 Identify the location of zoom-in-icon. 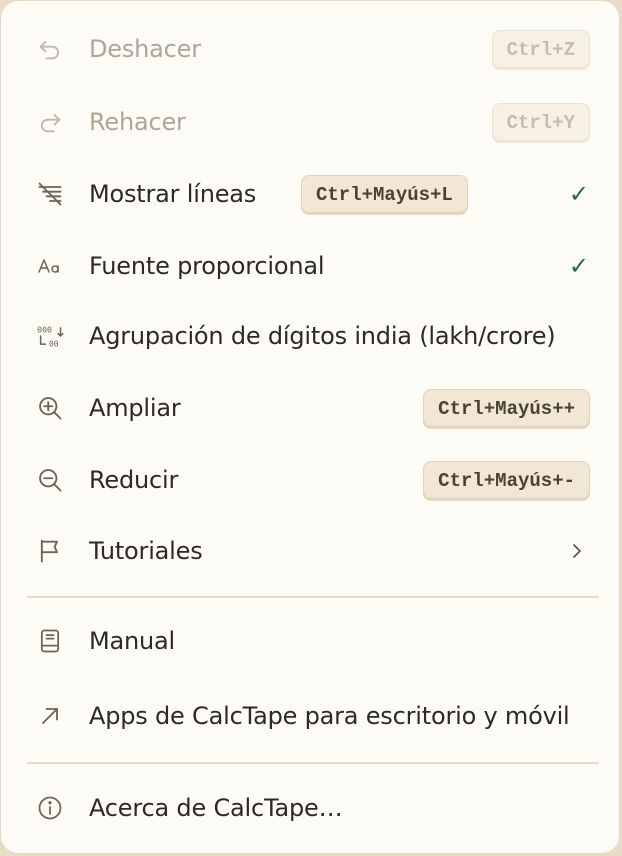
(50, 408).